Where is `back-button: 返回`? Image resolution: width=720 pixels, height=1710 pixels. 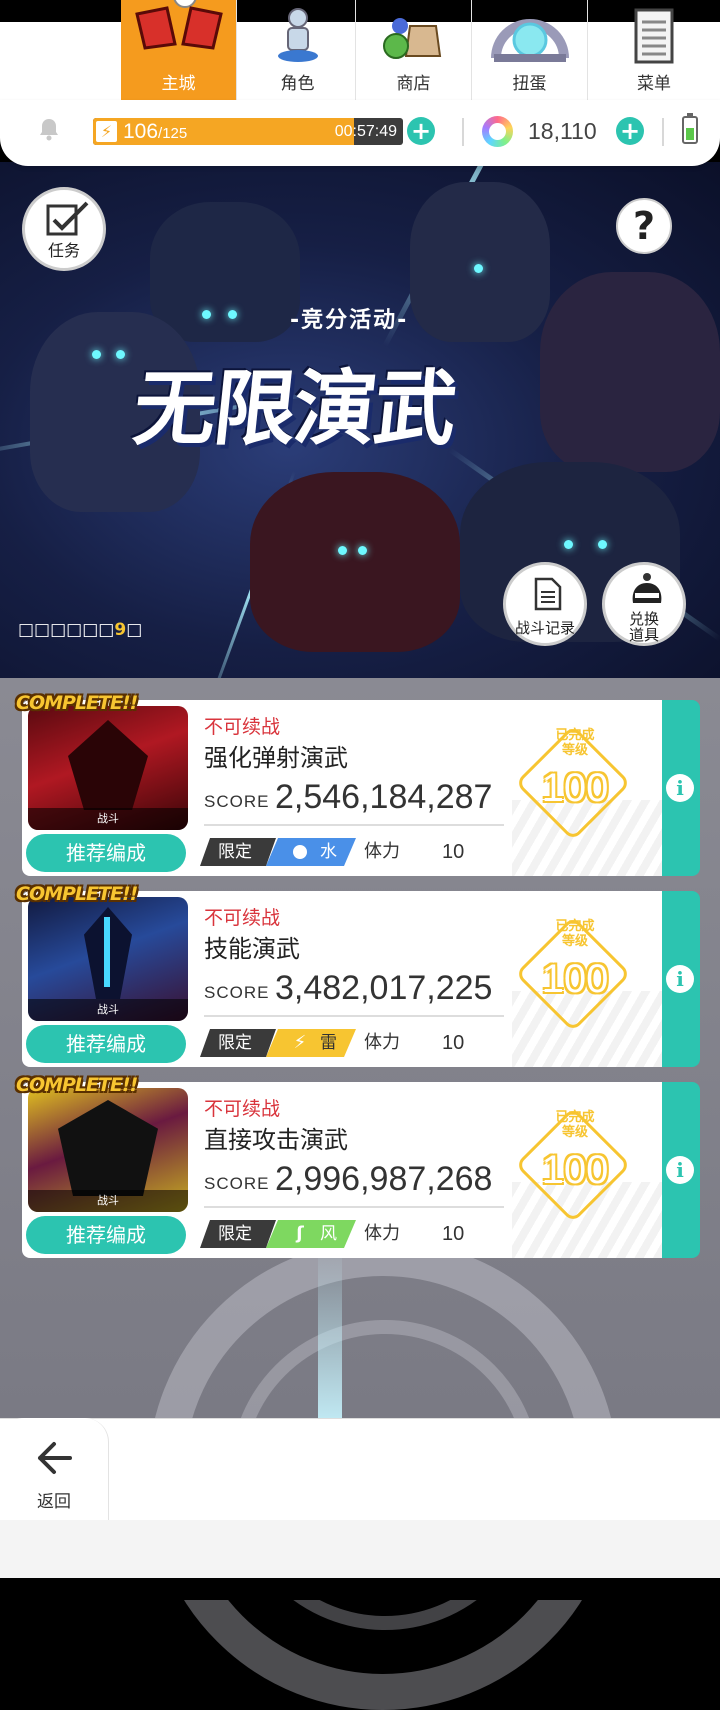
back-button: 返回 is located at coordinates (54, 1469).